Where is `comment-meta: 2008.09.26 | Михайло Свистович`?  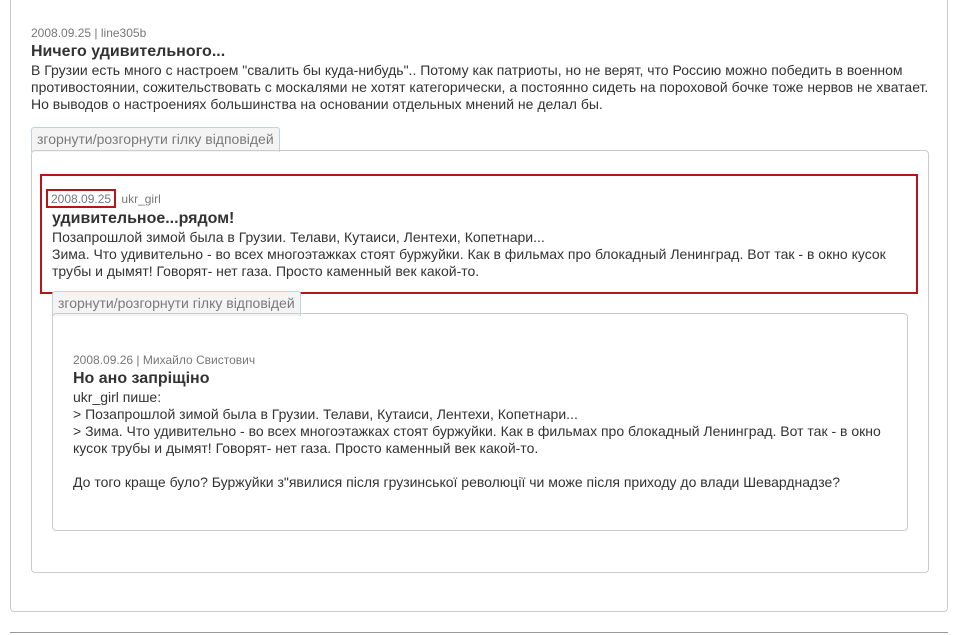 comment-meta: 2008.09.26 | Михайло Свистович is located at coordinates (478, 360).